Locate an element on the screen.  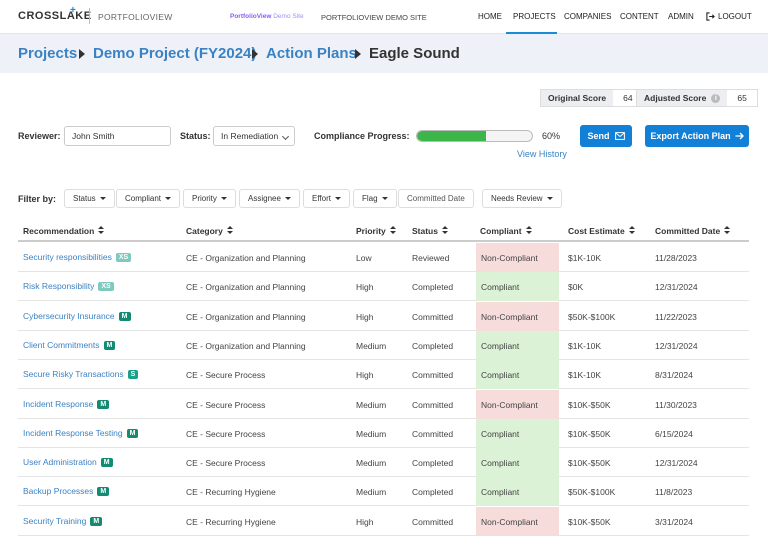
column-header-category: Category is located at coordinates (209, 231).